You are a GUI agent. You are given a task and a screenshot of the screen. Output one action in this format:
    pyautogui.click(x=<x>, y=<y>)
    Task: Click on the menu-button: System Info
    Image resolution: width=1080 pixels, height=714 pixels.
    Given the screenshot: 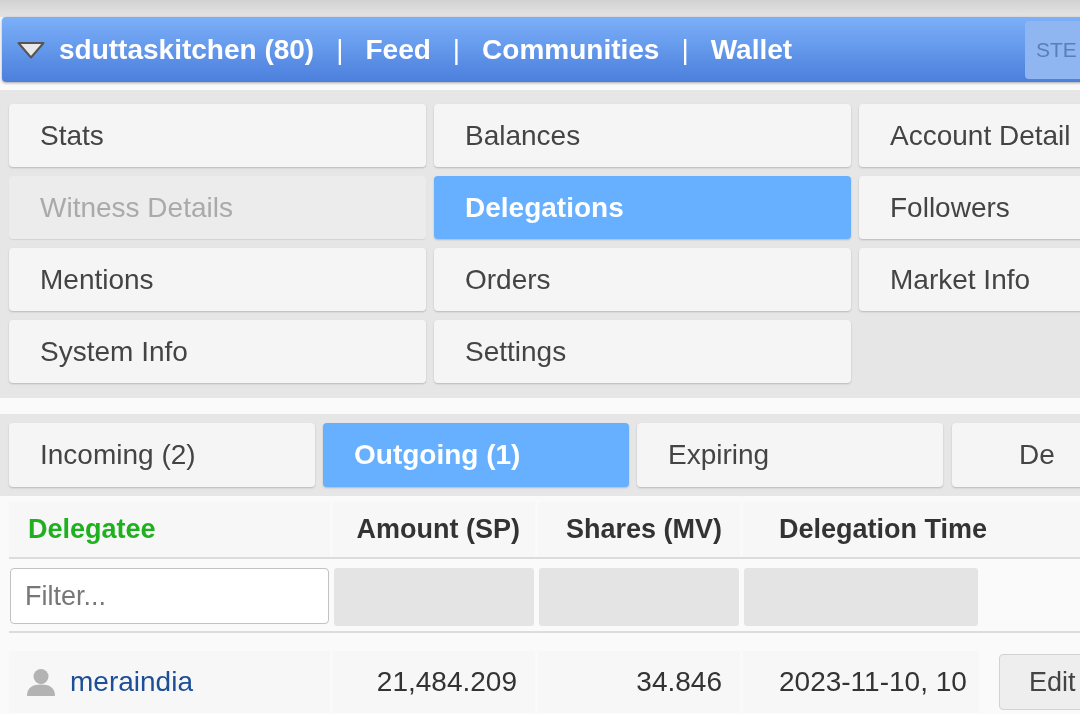 What is the action you would take?
    pyautogui.click(x=217, y=351)
    